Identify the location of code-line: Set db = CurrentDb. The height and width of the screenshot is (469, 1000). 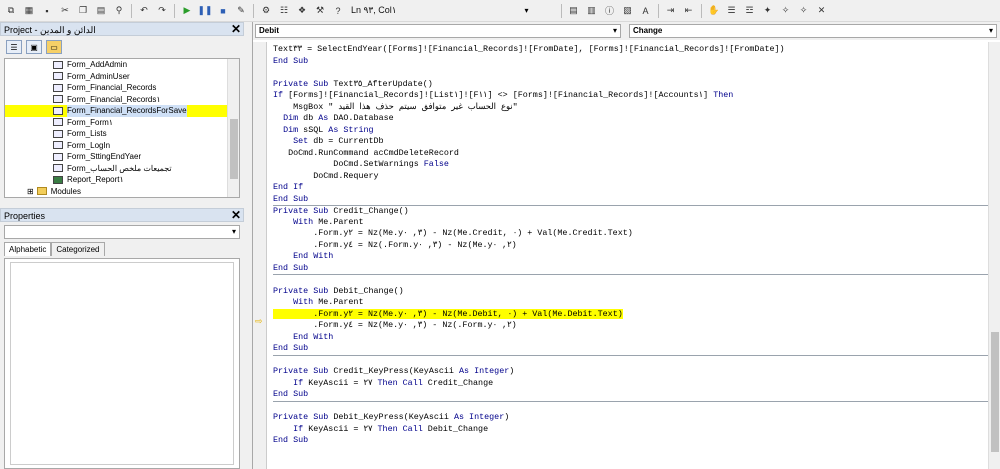
(631, 142).